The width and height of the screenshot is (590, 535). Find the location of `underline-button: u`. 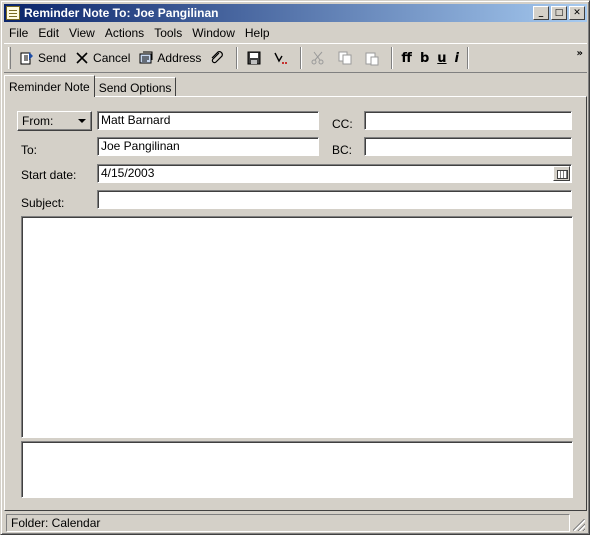

underline-button: u is located at coordinates (441, 58).